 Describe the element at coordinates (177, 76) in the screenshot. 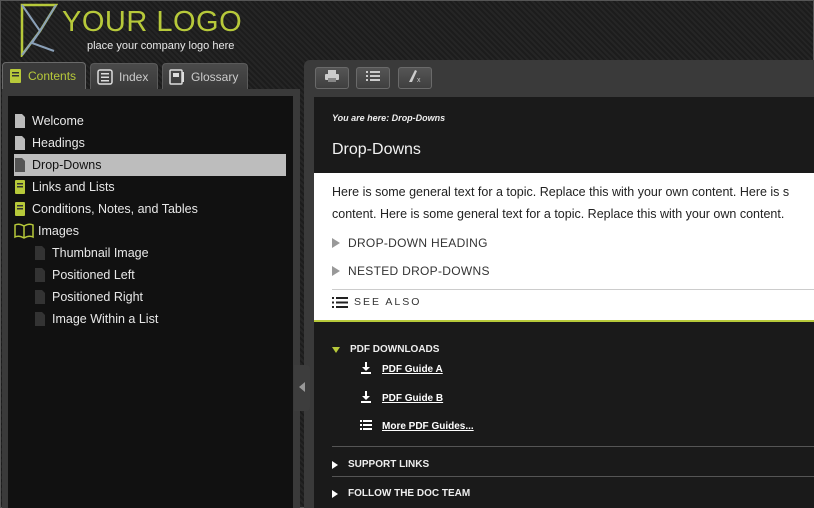

I see `glossary-icon` at that location.